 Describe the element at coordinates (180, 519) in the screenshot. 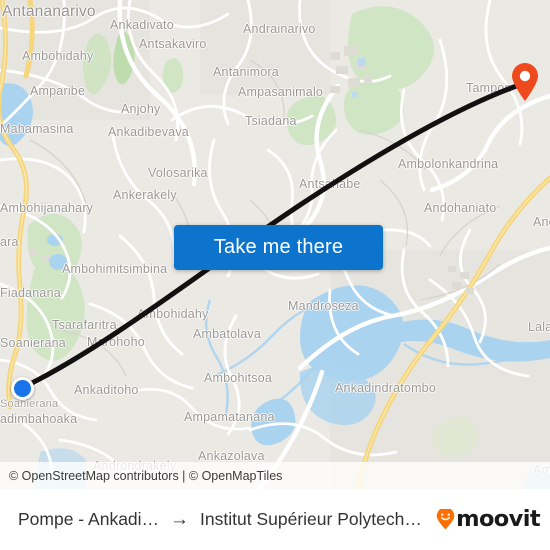

I see `arrow-right-icon: →` at that location.